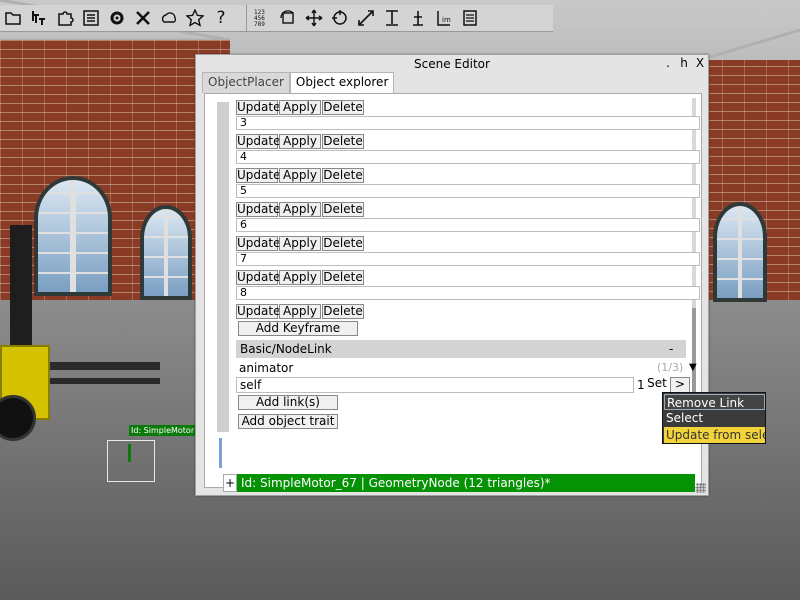 The height and width of the screenshot is (600, 800). What do you see at coordinates (684, 63) in the screenshot?
I see `help-button: h` at bounding box center [684, 63].